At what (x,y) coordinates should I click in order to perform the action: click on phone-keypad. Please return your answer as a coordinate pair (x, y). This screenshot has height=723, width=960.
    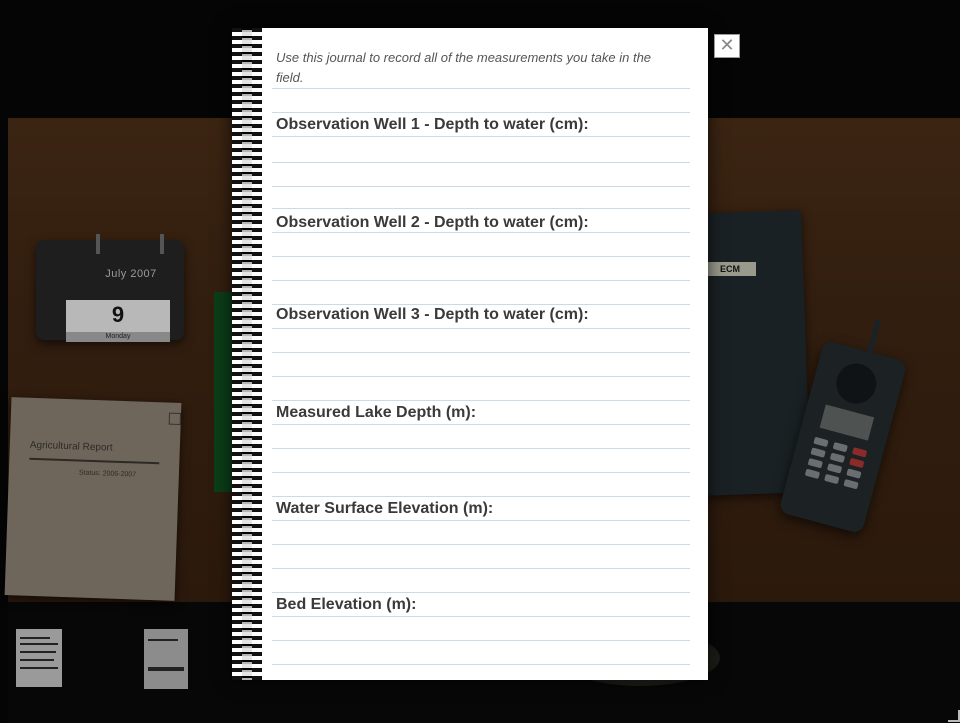
    Looking at the image, I should click on (836, 463).